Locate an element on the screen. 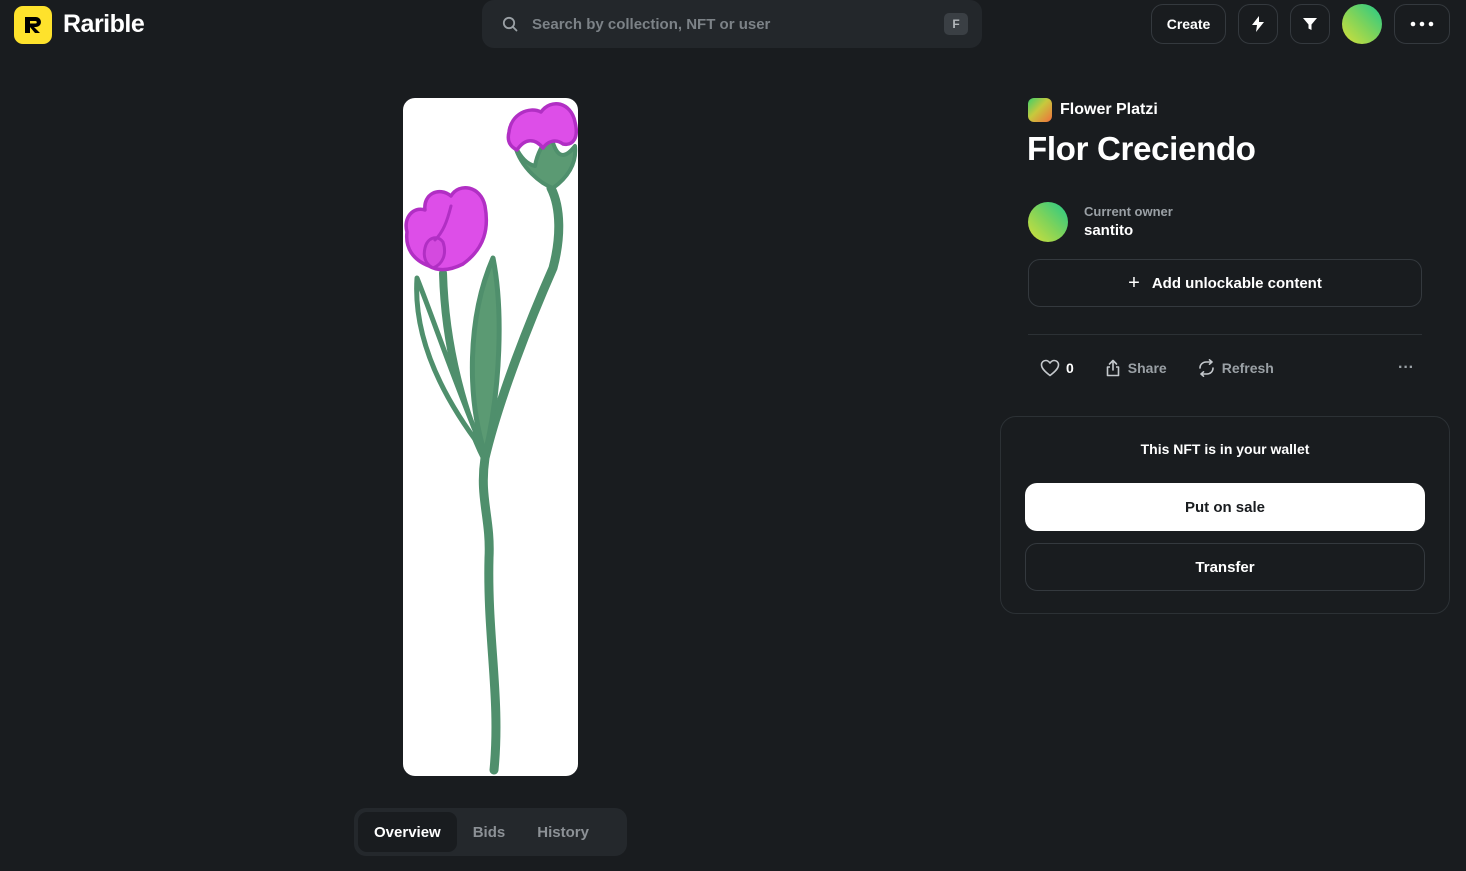  refresh-button: Refresh is located at coordinates (1235, 368).